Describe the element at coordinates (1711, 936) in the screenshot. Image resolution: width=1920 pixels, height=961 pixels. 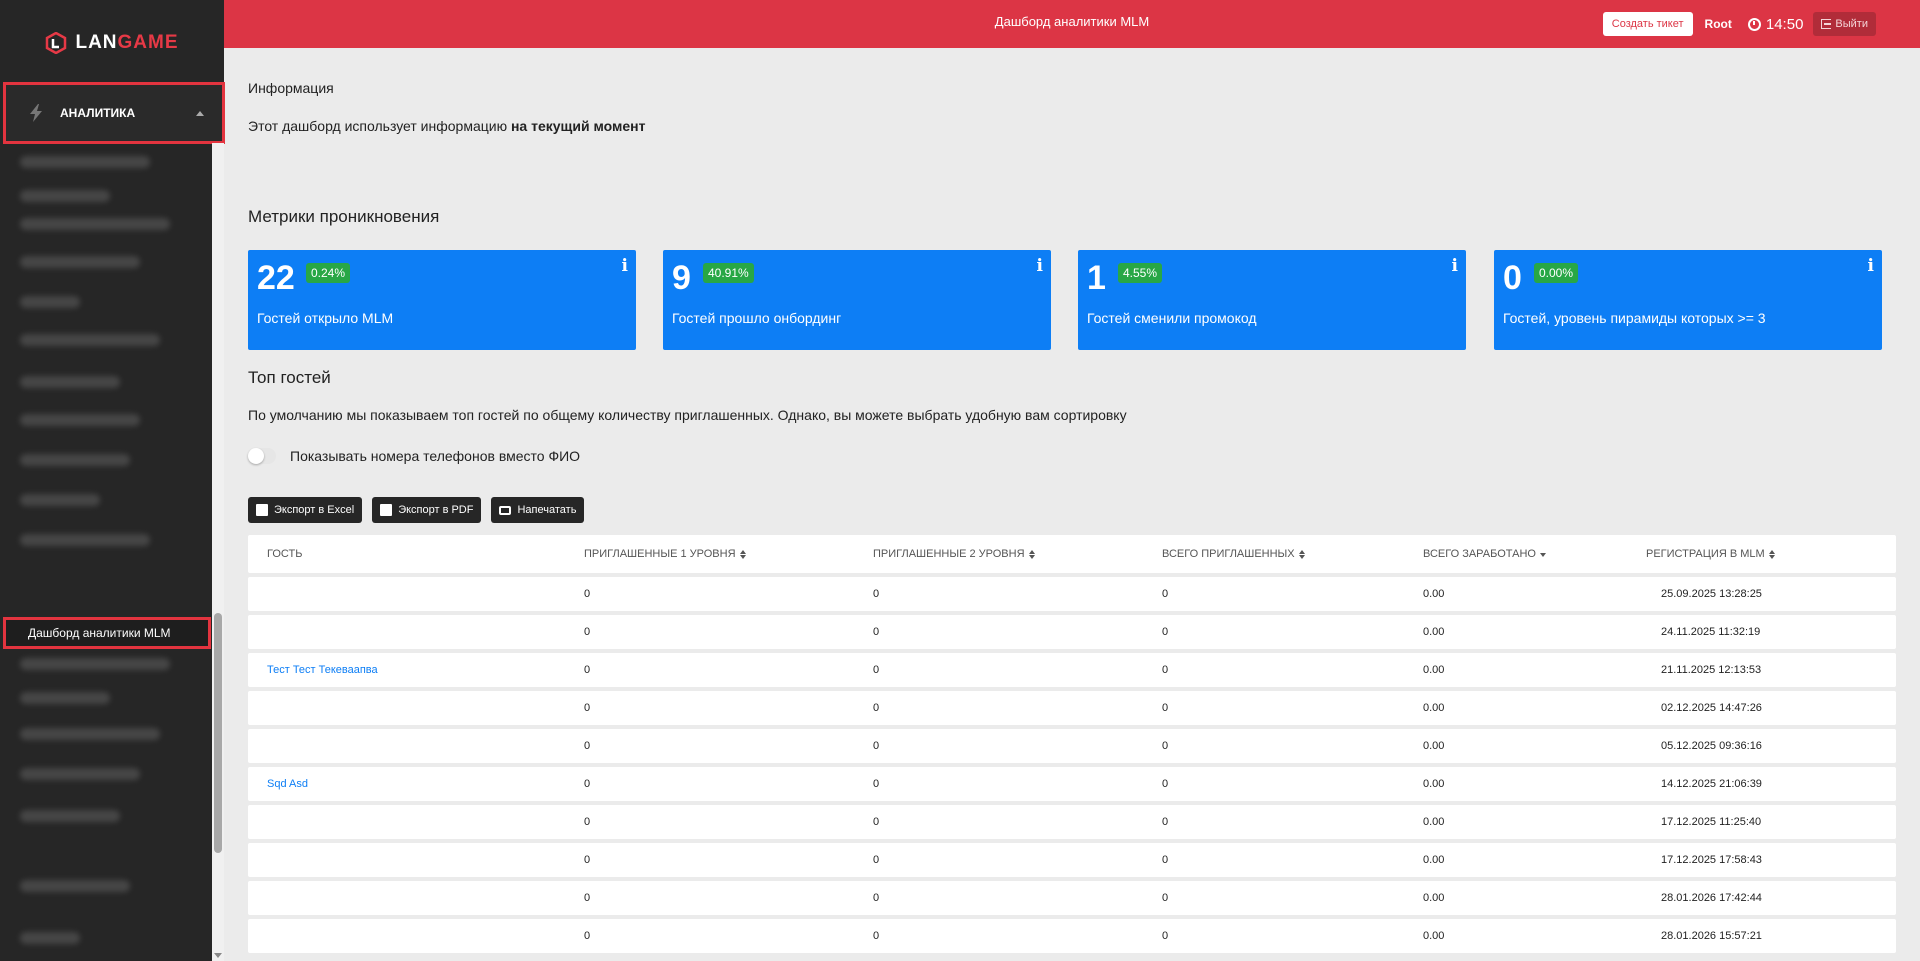
I see `registered-cell: 28.01.2026 15:57:21` at that location.